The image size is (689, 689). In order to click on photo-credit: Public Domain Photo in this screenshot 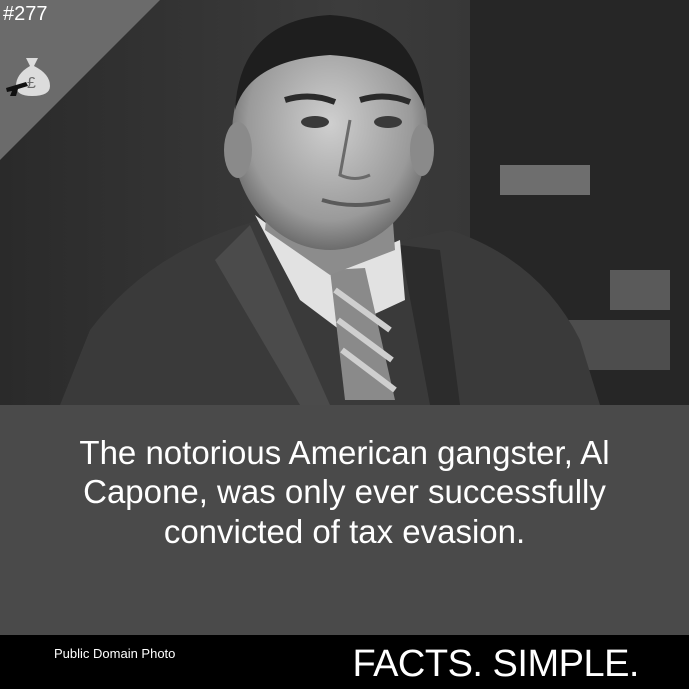, I will do `click(115, 653)`.